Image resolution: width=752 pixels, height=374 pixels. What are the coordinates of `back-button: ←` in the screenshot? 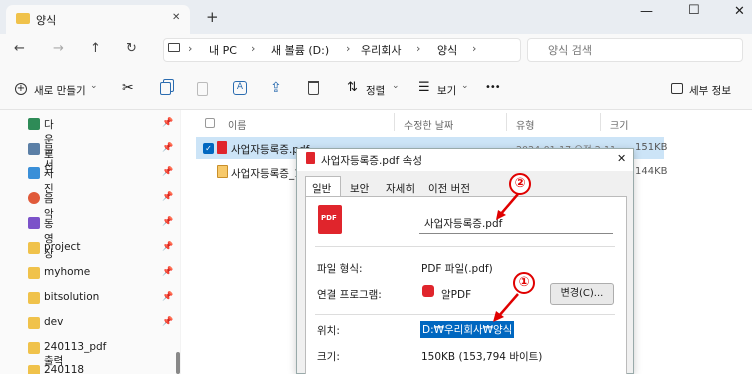 It's located at (19, 48).